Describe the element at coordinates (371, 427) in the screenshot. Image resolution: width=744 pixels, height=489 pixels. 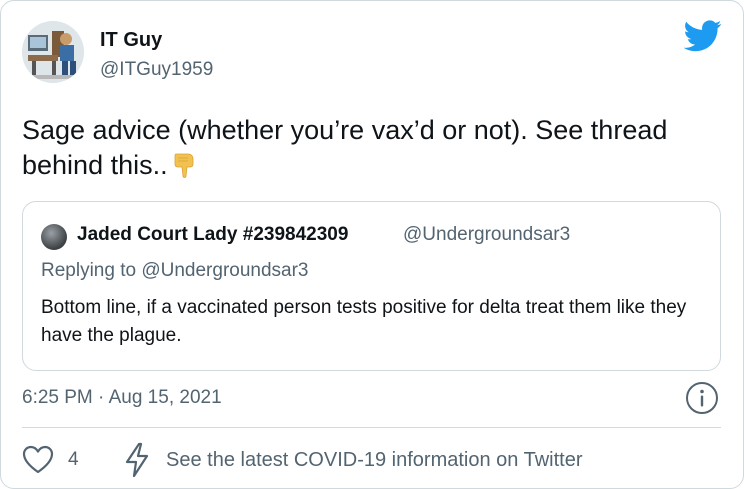
I see `divider` at that location.